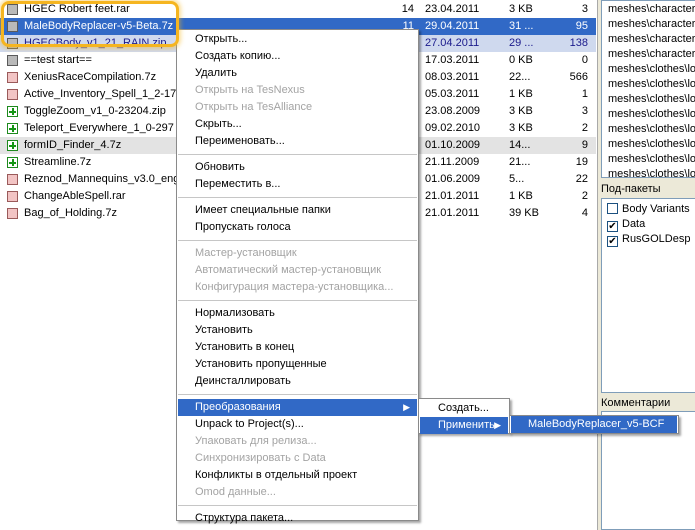  Describe the element at coordinates (297, 167) in the screenshot. I see `context-menu-item: Обновить` at that location.